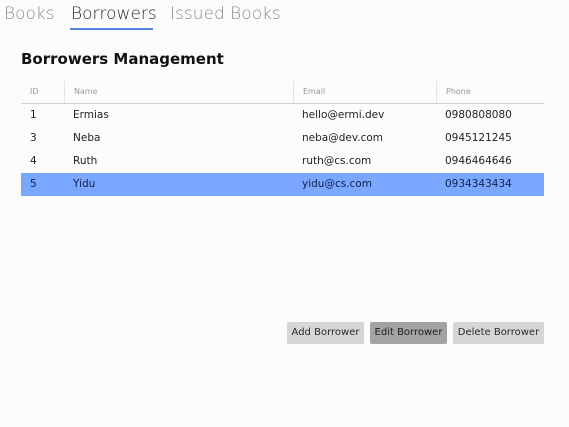 The width and height of the screenshot is (569, 427). Describe the element at coordinates (325, 333) in the screenshot. I see `add-borrower-button: Add Borrower` at that location.